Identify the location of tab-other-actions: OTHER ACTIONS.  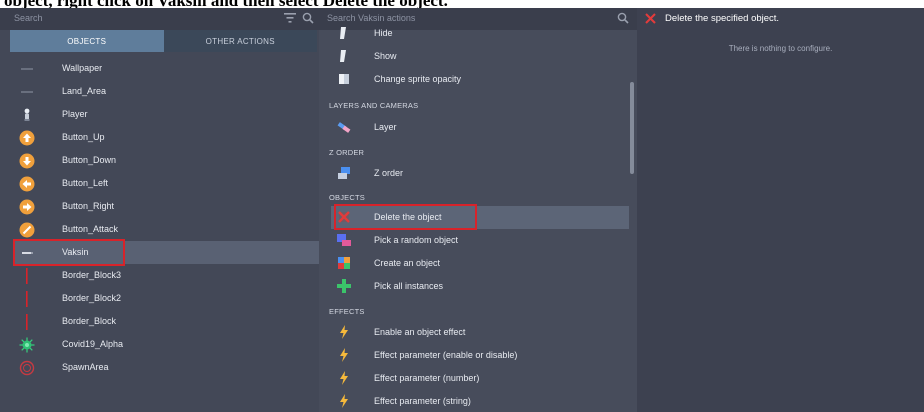
(240, 41).